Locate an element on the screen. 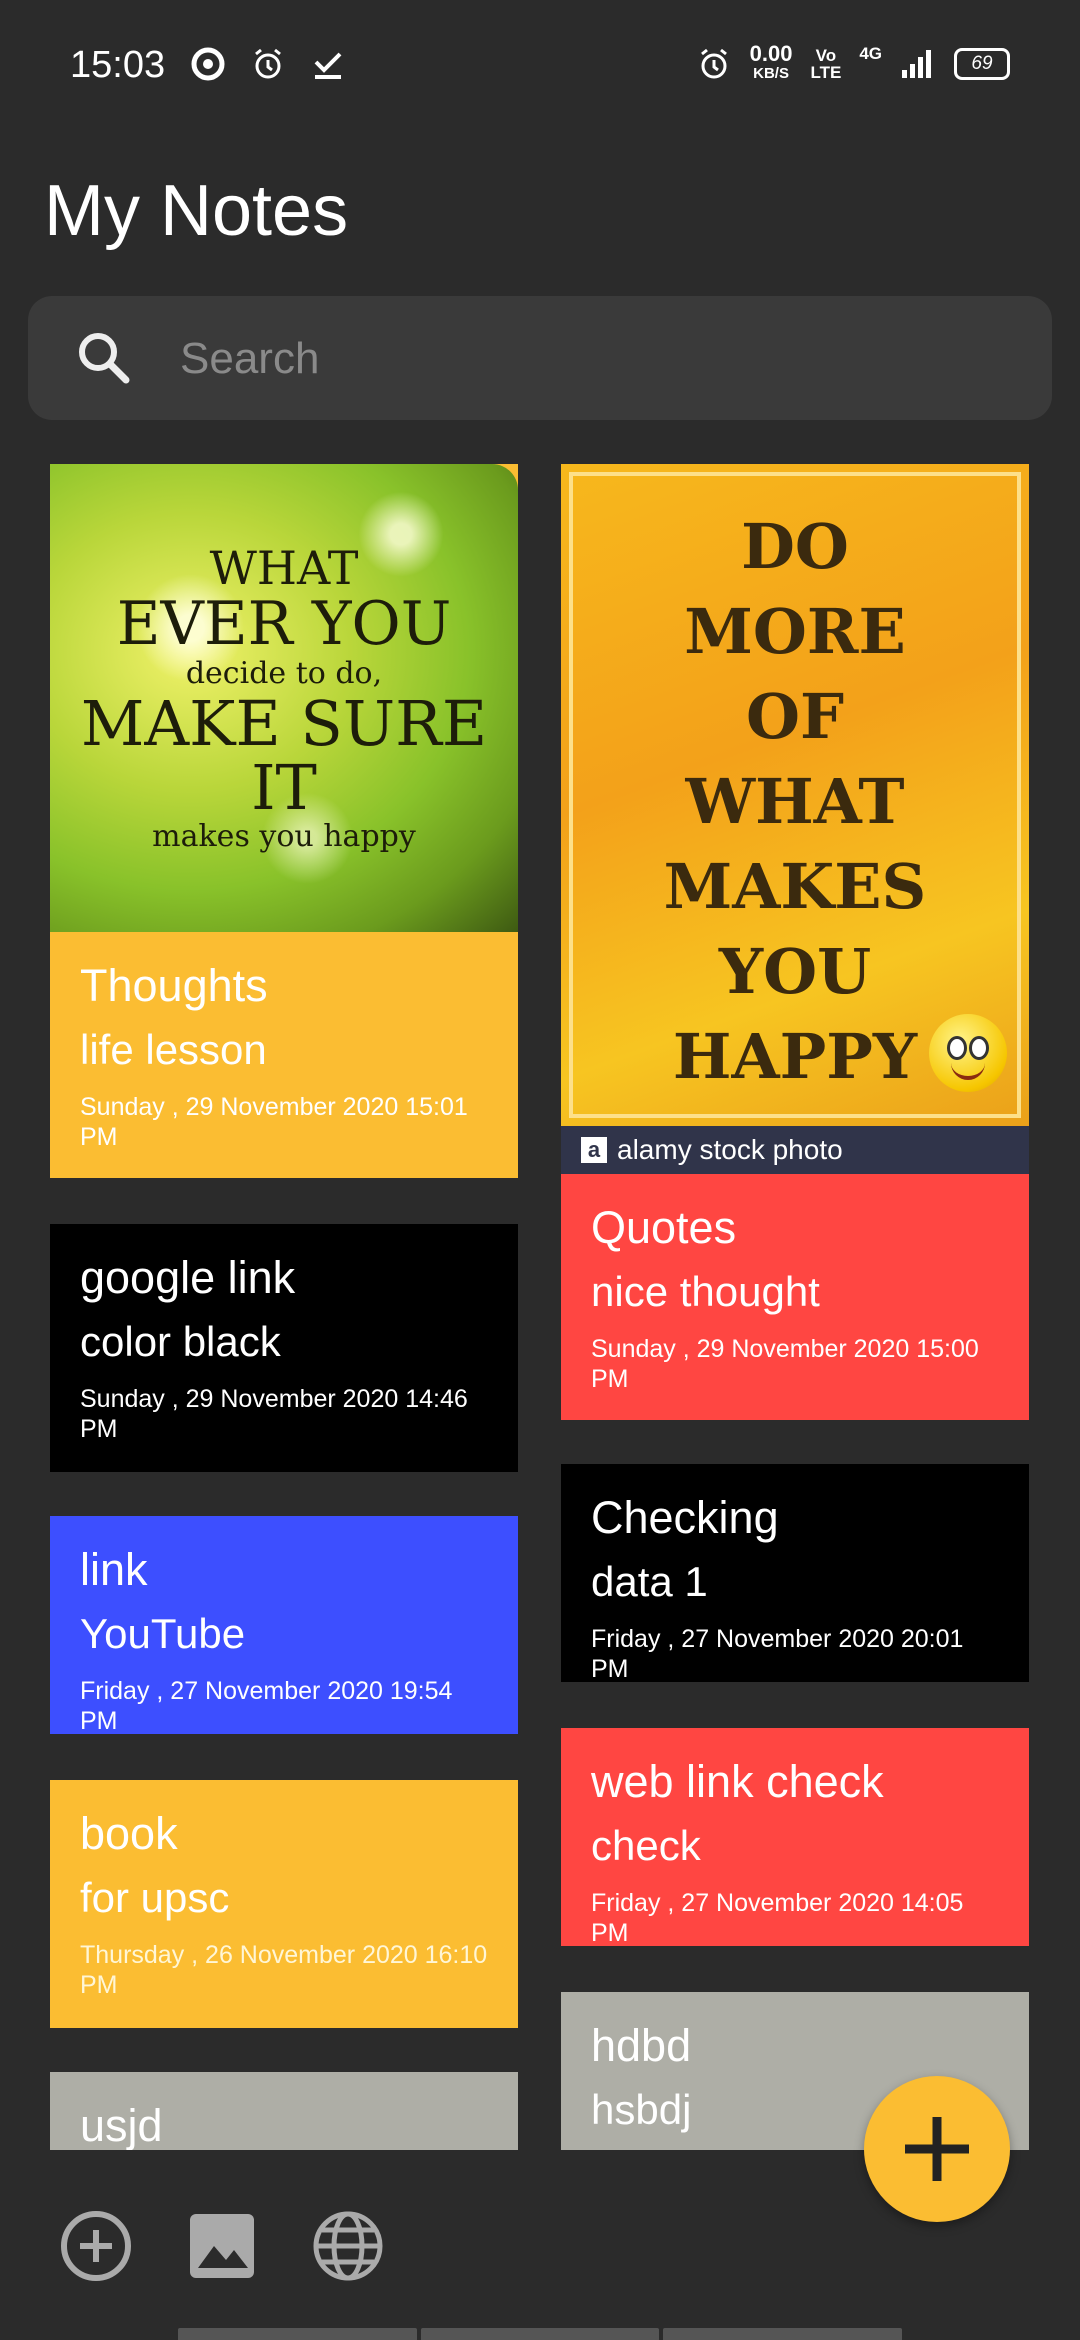 Image resolution: width=1080 pixels, height=2340 pixels. volte-badge: Vo LTE is located at coordinates (825, 64).